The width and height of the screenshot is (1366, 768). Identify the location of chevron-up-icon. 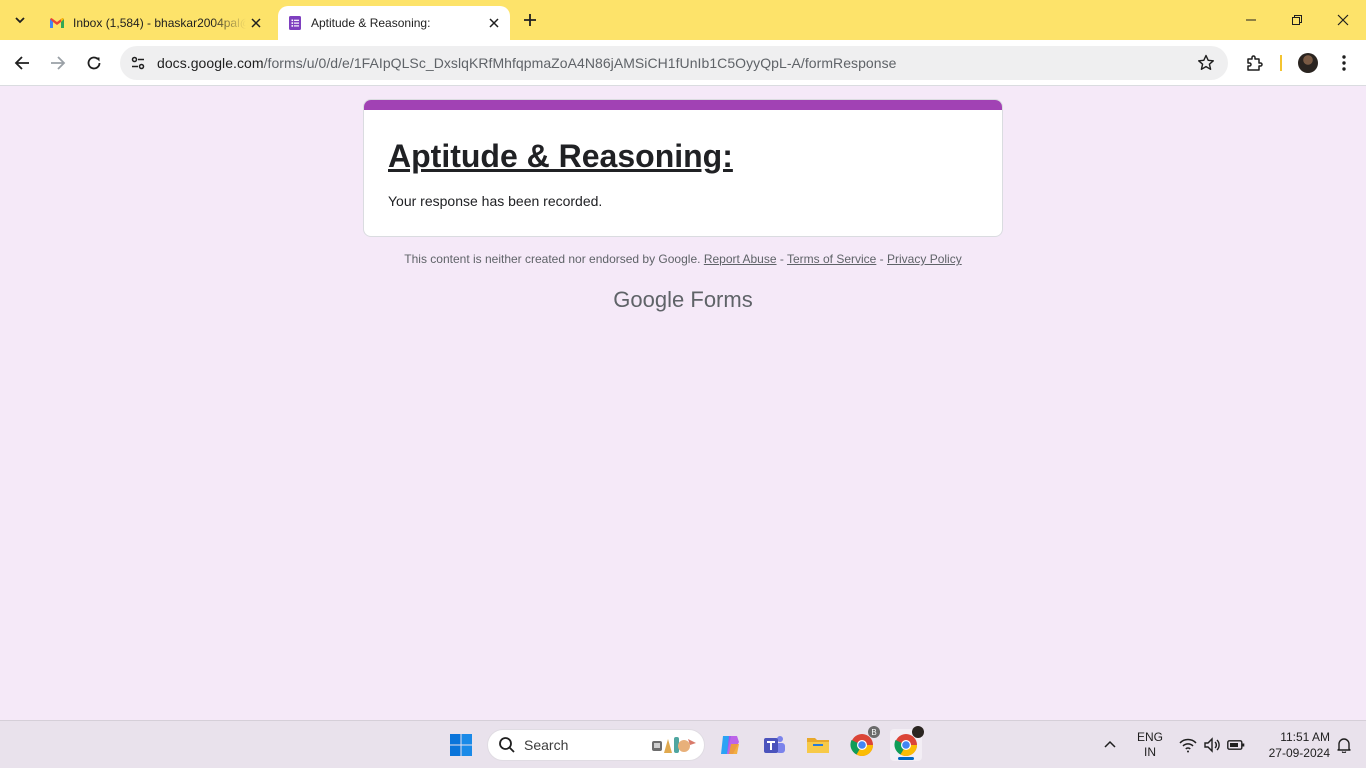
(1110, 744).